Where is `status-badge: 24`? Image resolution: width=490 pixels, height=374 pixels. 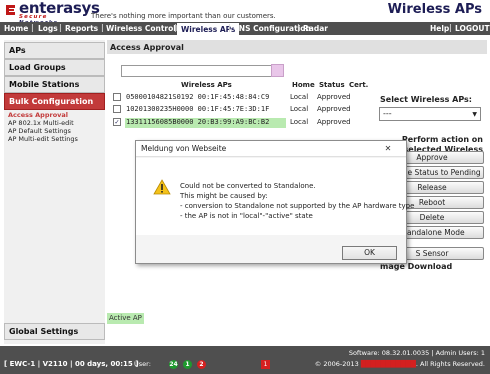 status-badge: 24 is located at coordinates (173, 364).